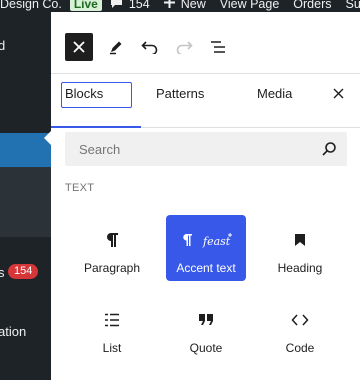 This screenshot has height=380, width=360. I want to click on comment-icon, so click(116, 6).